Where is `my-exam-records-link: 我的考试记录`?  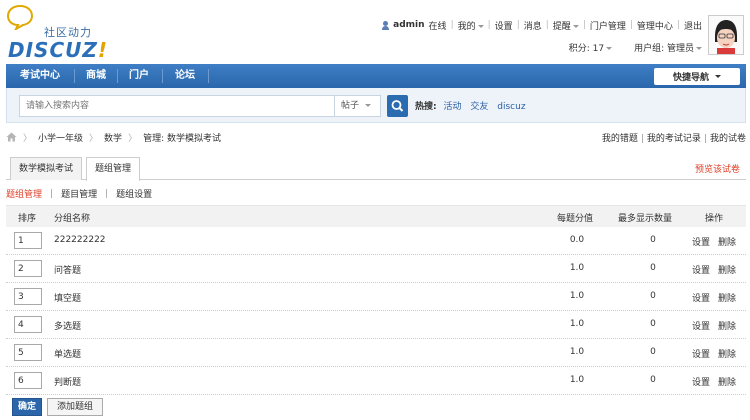 my-exam-records-link: 我的考试记录 is located at coordinates (674, 139).